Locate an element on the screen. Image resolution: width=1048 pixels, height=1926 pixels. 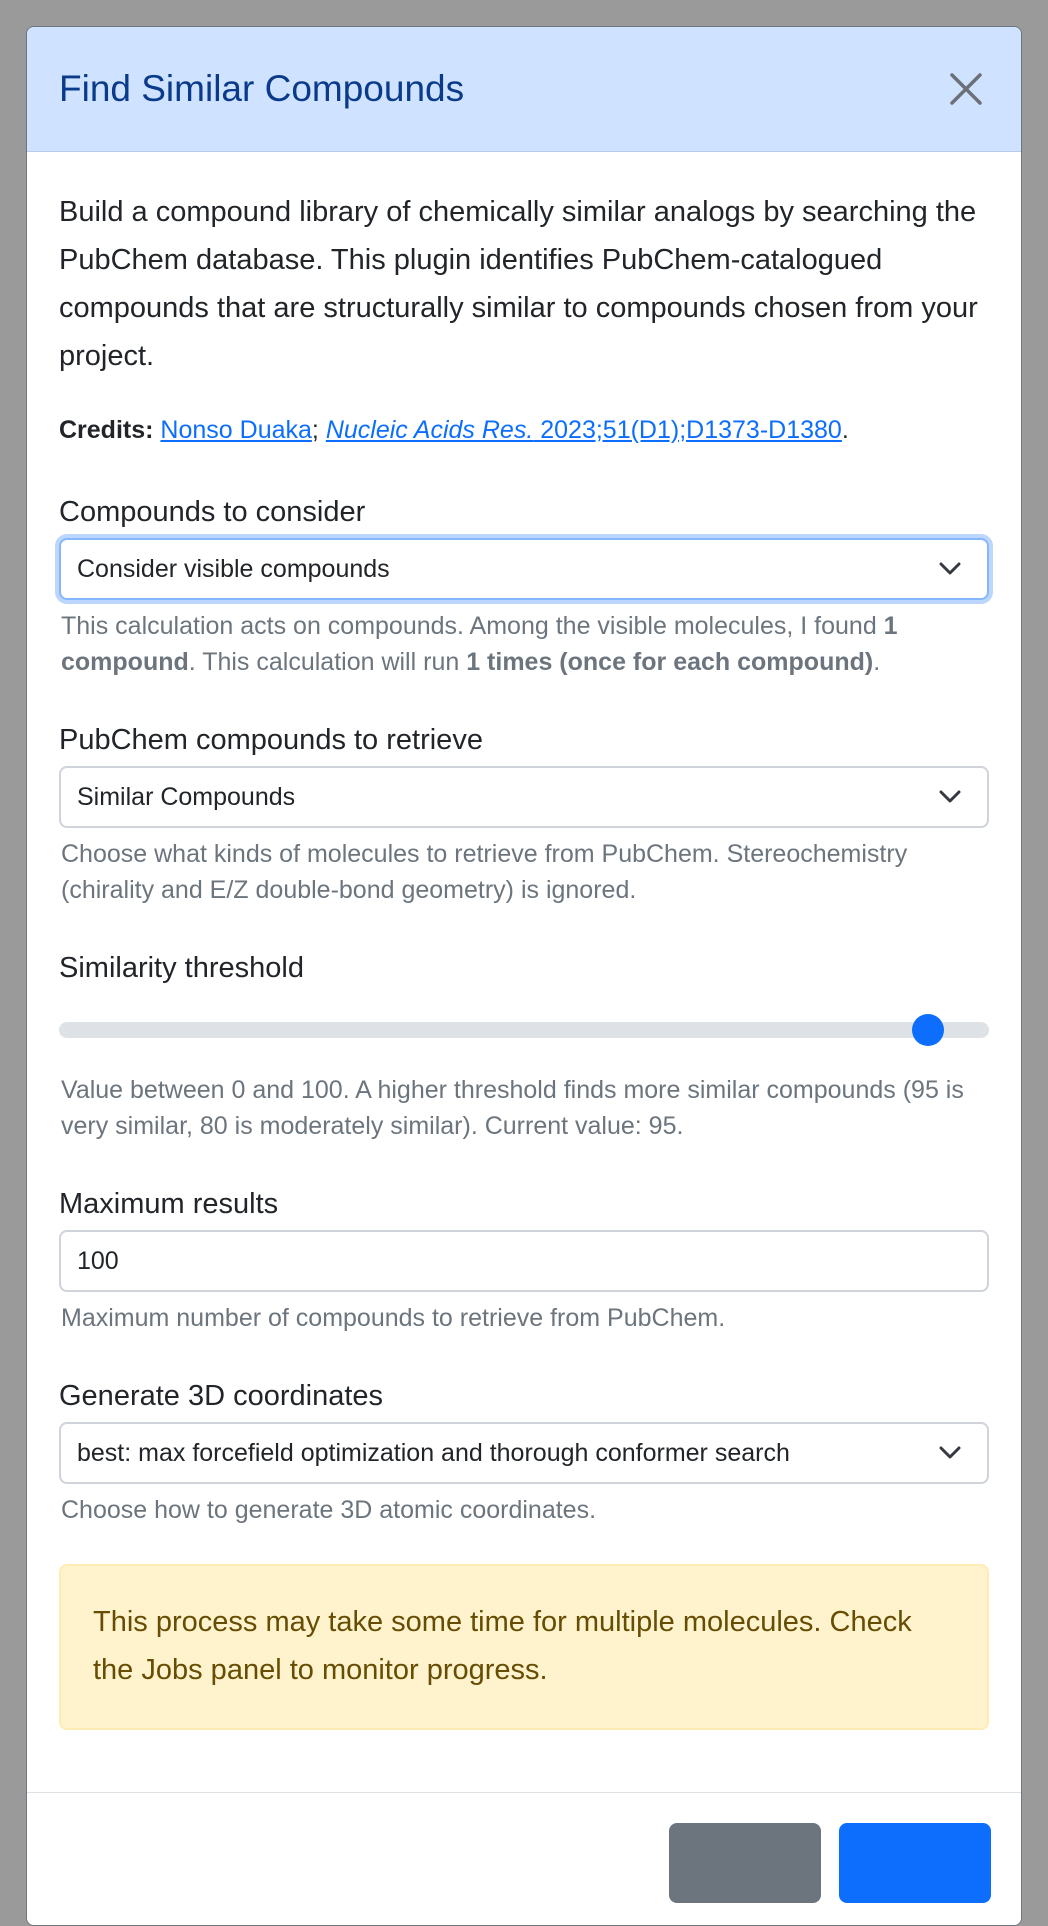
max-results-input: 100 is located at coordinates (524, 1261).